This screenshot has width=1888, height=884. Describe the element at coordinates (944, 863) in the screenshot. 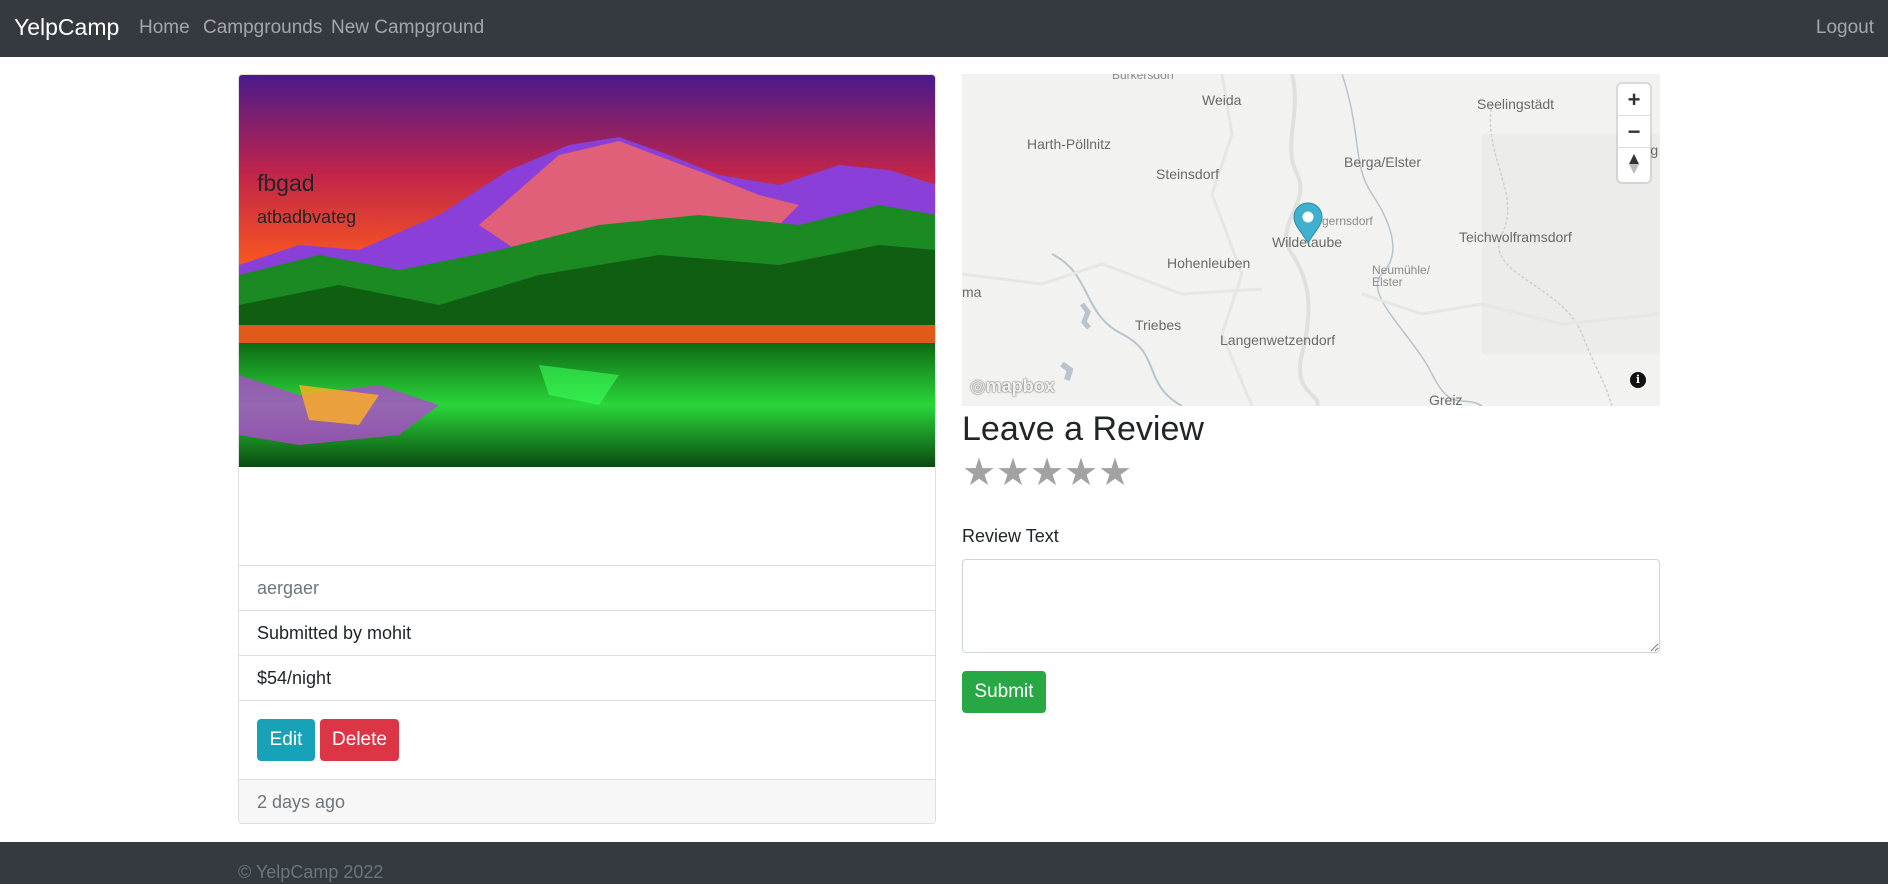

I see `footer: © YelpCamp 2022` at that location.